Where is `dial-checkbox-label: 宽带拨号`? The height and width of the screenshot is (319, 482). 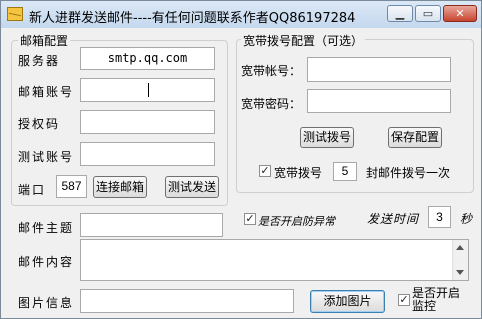 dial-checkbox-label: 宽带拨号 is located at coordinates (298, 173).